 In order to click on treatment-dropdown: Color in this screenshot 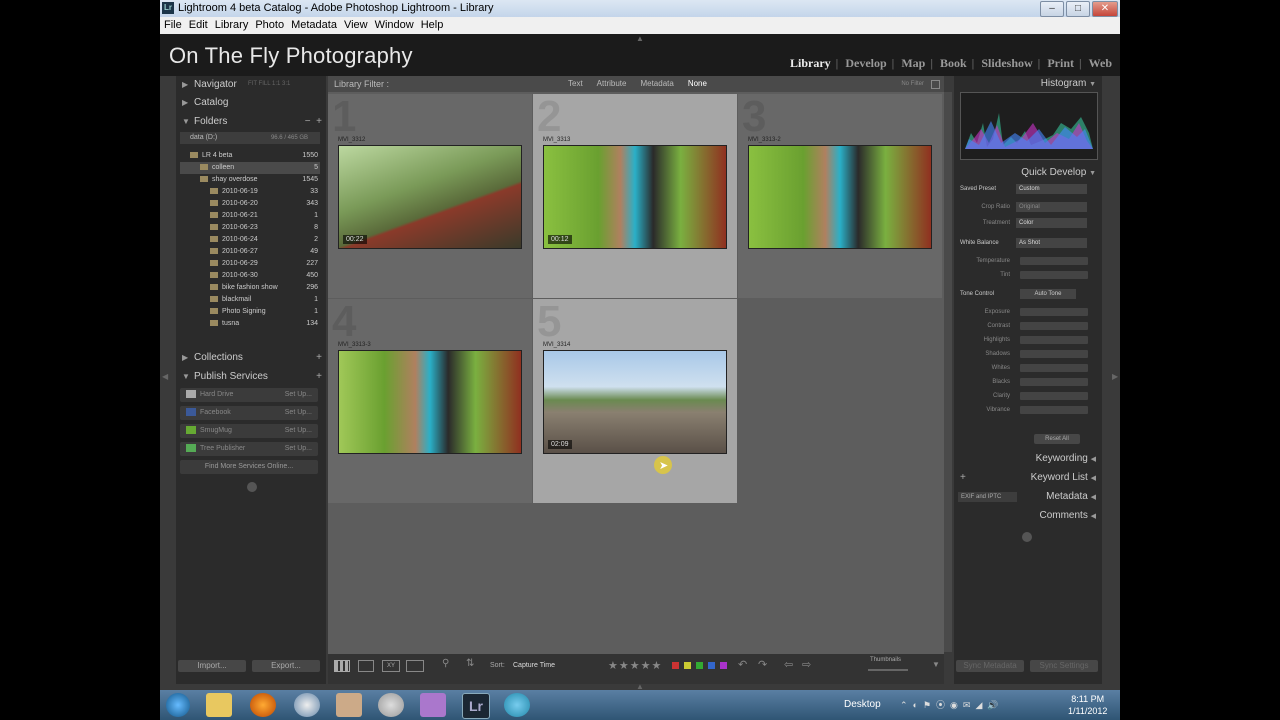, I will do `click(1051, 223)`.